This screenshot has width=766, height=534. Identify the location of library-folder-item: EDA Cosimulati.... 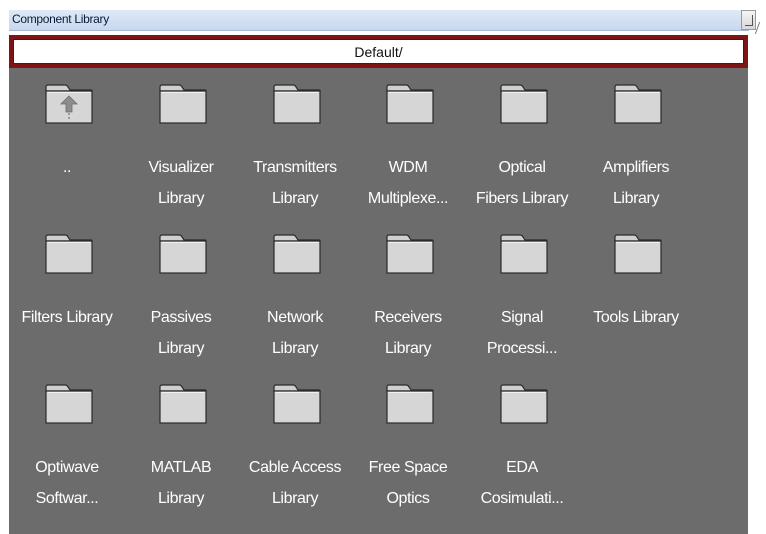
(522, 443).